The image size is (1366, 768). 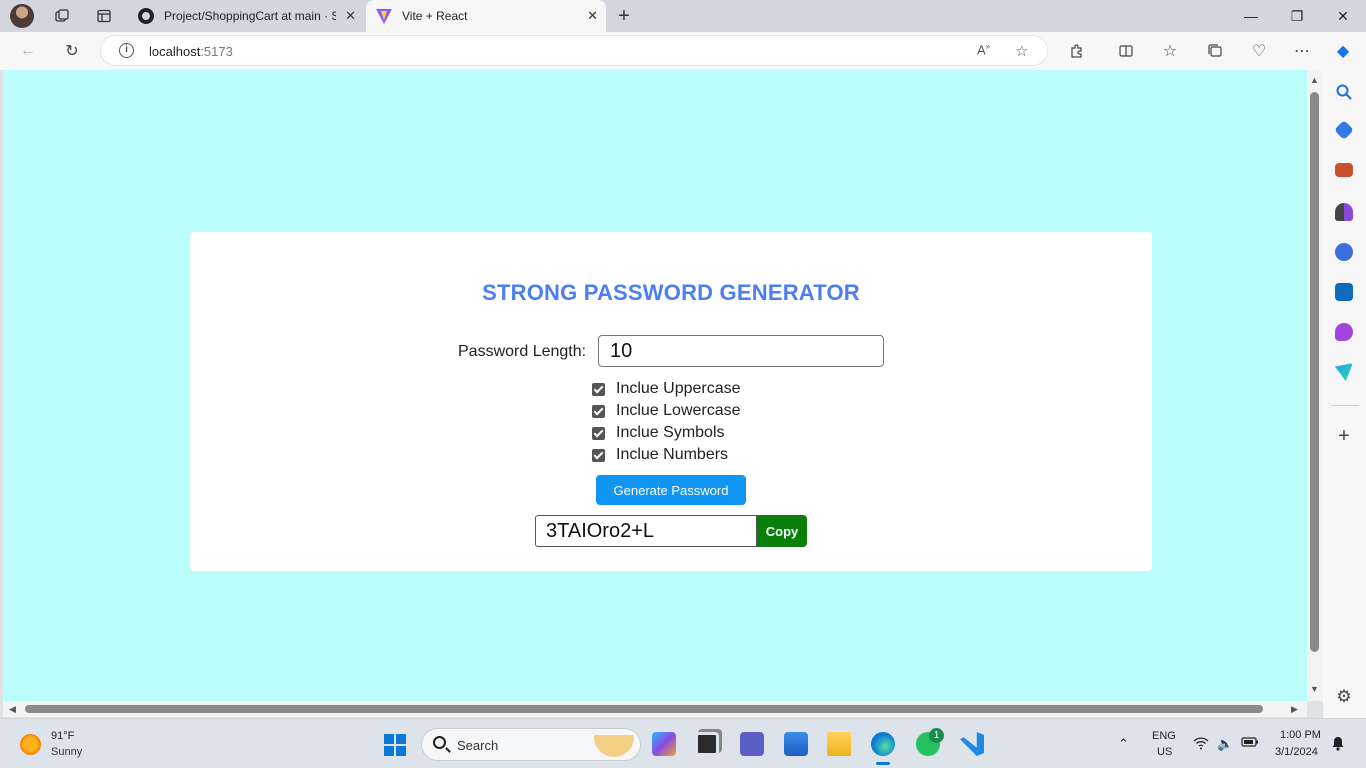 What do you see at coordinates (1344, 170) in the screenshot?
I see `tools-icon` at bounding box center [1344, 170].